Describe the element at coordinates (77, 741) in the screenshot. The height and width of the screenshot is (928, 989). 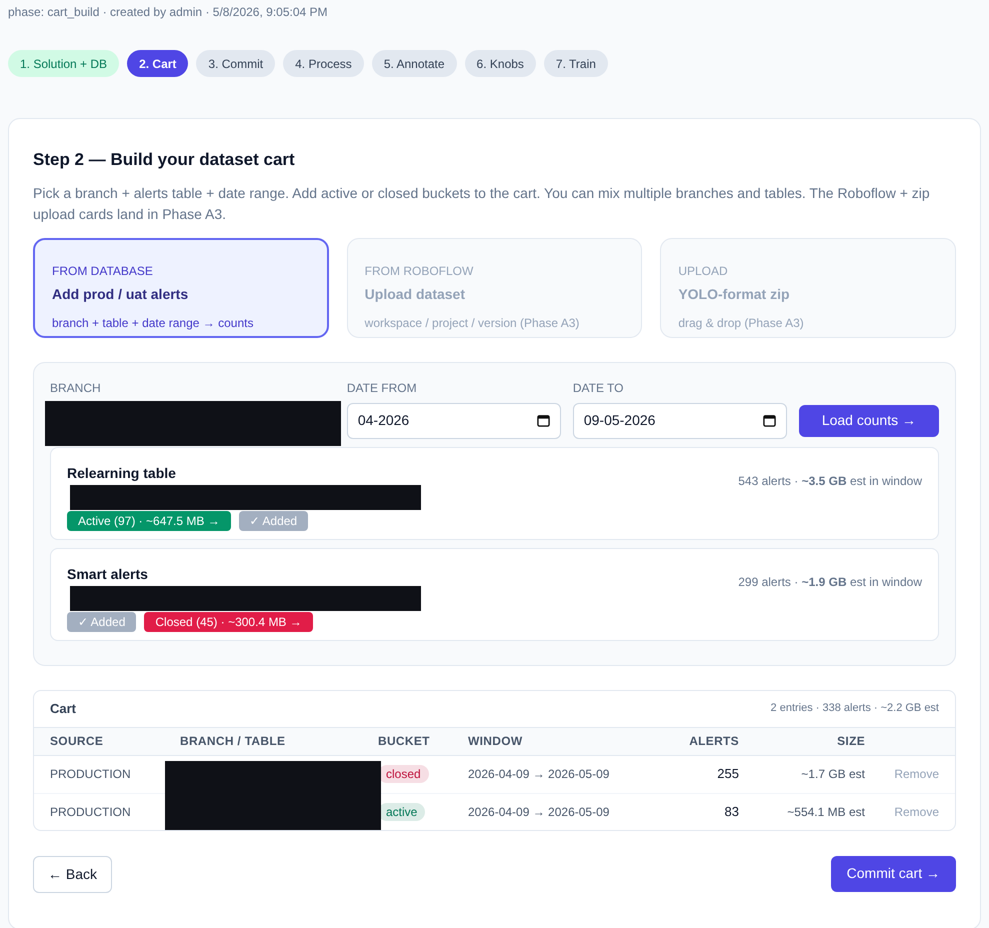
I see `column-header: SOURCE` at that location.